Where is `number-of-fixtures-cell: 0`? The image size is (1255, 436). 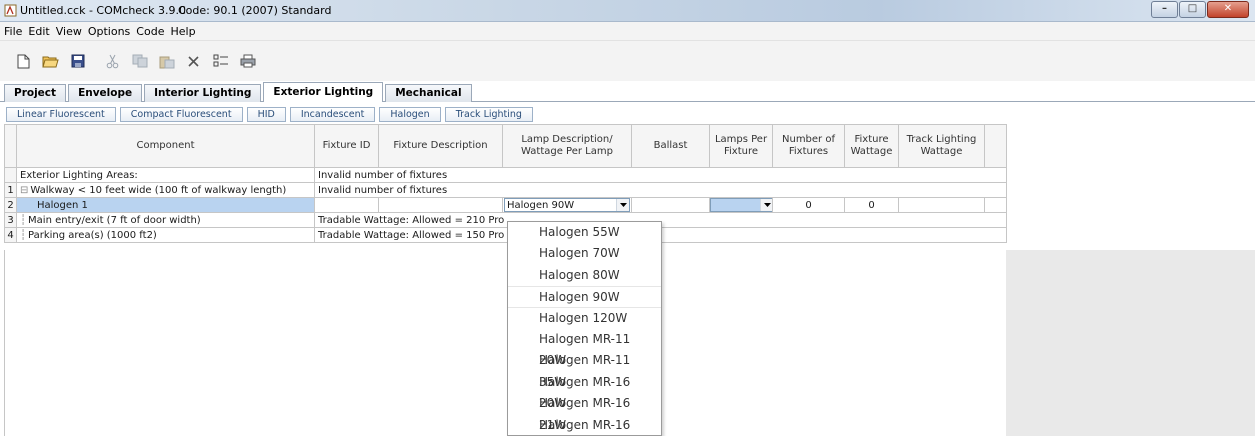
number-of-fixtures-cell: 0 is located at coordinates (808, 205).